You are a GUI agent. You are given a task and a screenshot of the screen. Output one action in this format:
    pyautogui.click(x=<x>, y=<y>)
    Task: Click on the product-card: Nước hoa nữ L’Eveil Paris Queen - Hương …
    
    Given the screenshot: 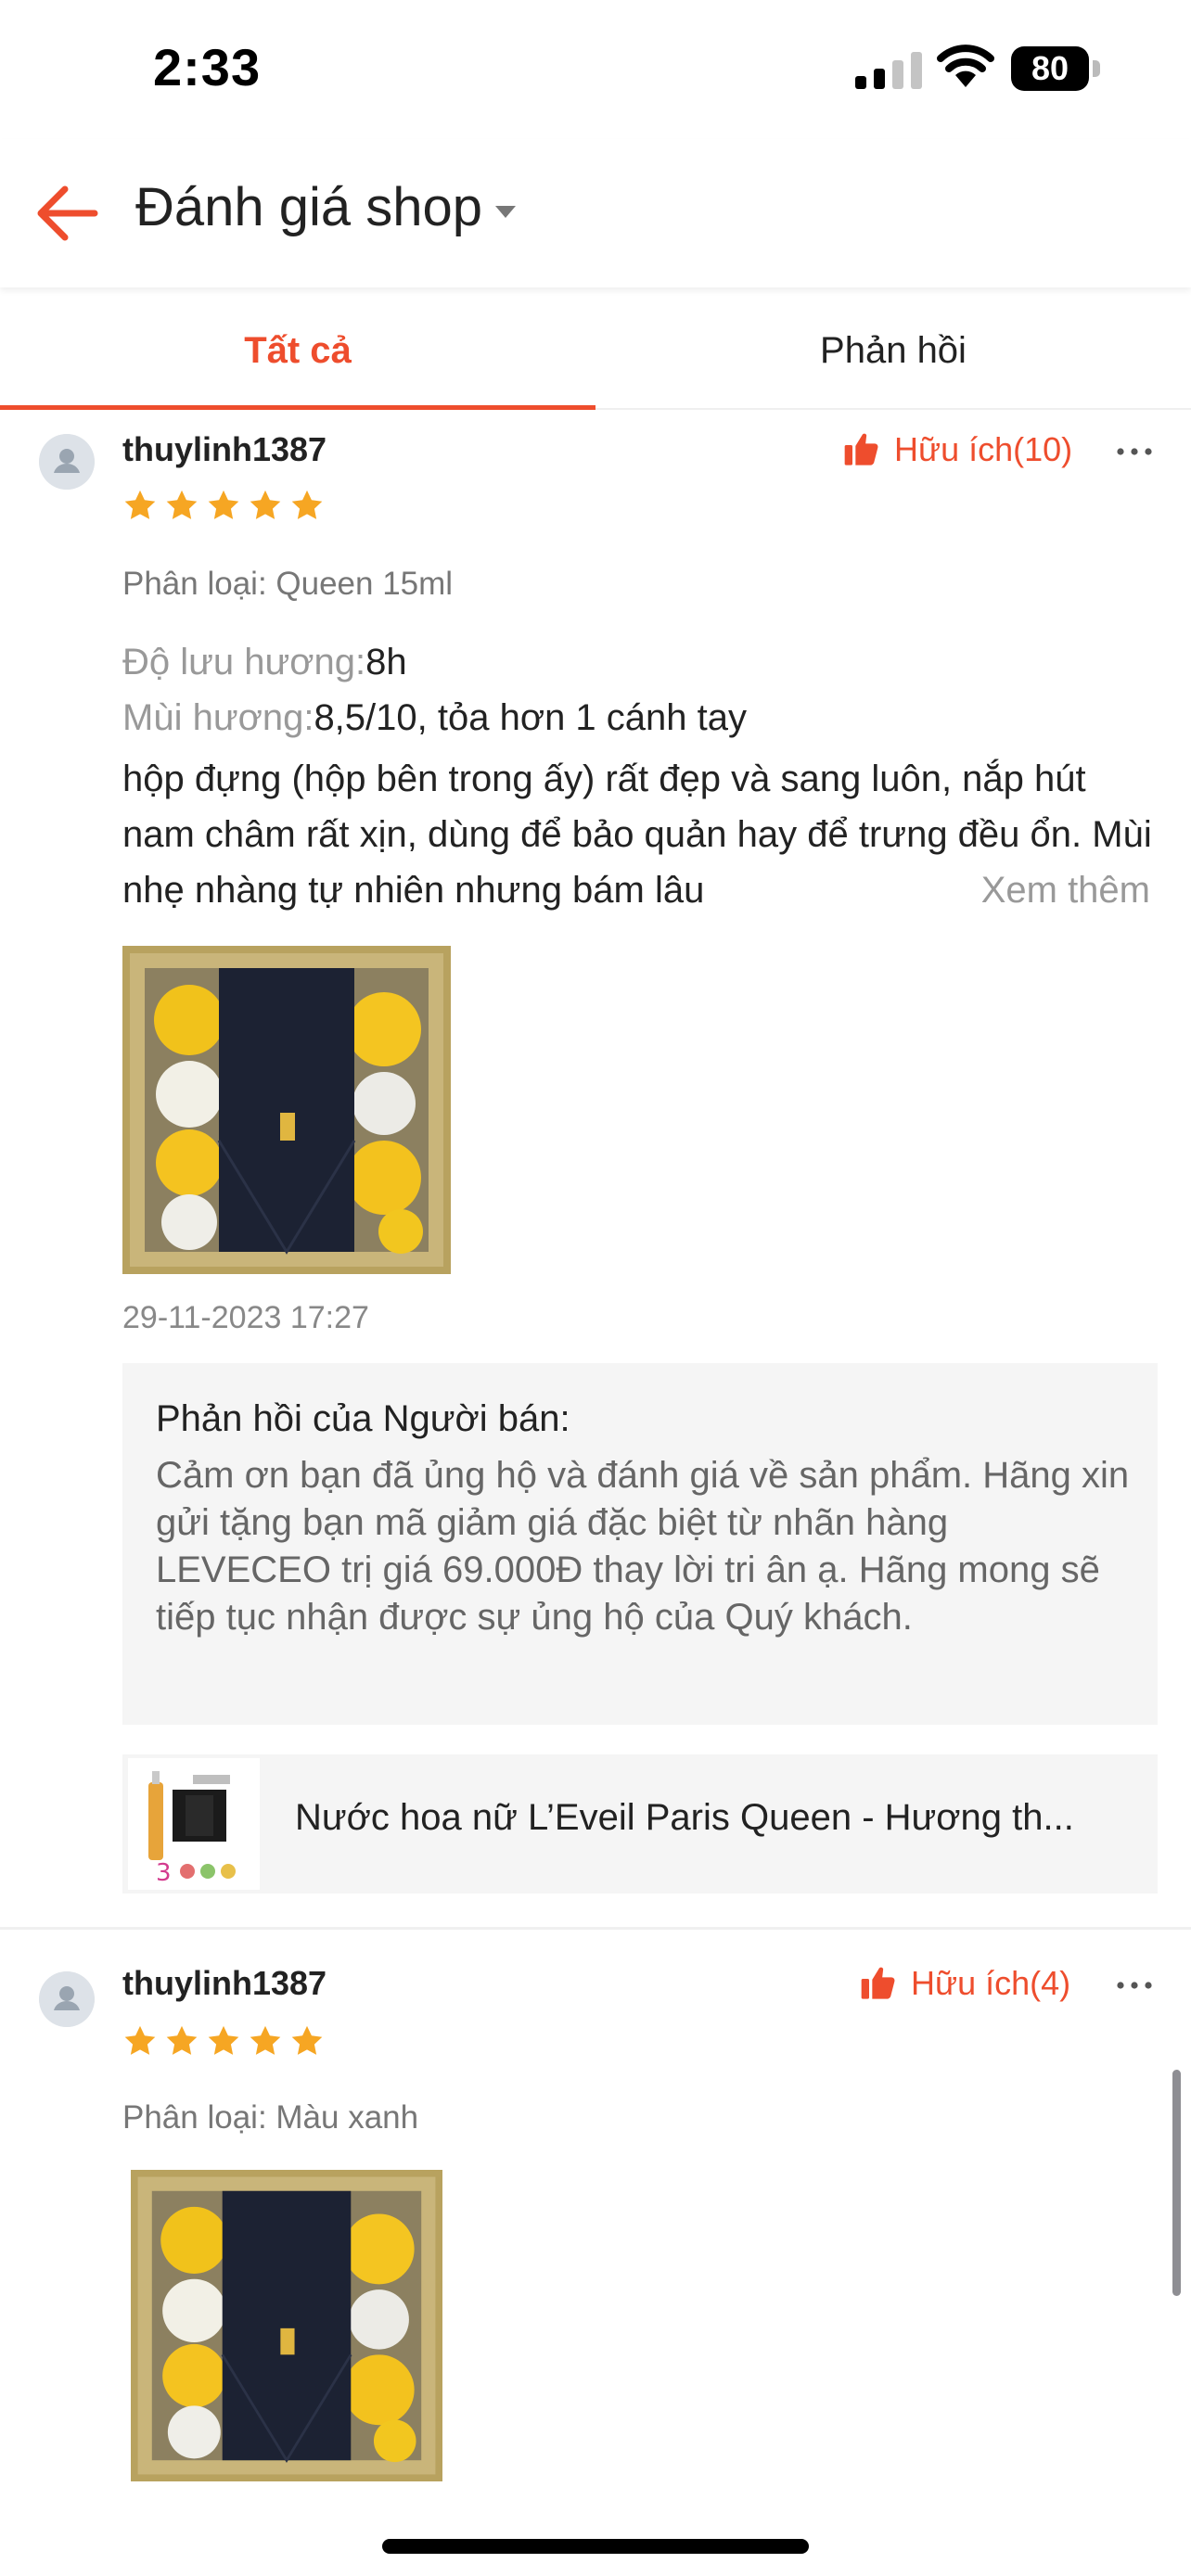 What is the action you would take?
    pyautogui.click(x=640, y=1824)
    